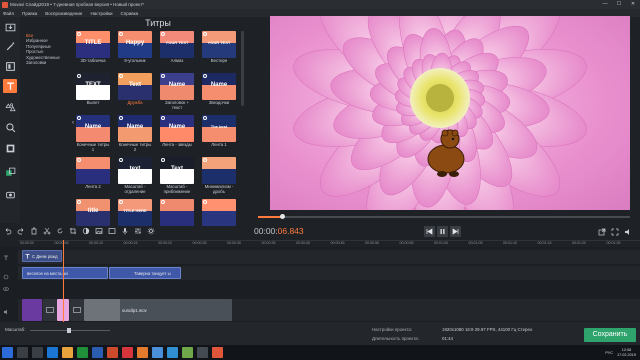 The image size is (640, 360). Describe the element at coordinates (157, 352) in the screenshot. I see `chrome-icon` at that location.